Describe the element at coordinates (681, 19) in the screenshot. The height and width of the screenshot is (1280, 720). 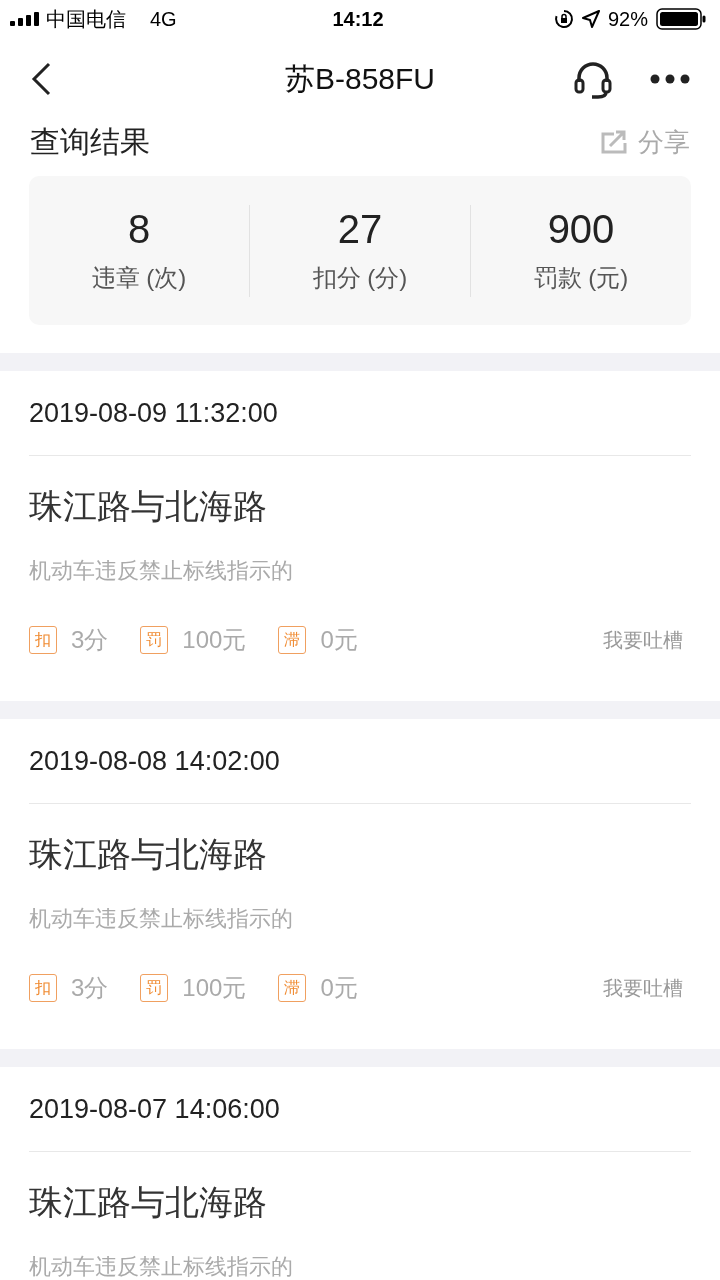
I see `battery-icon` at that location.